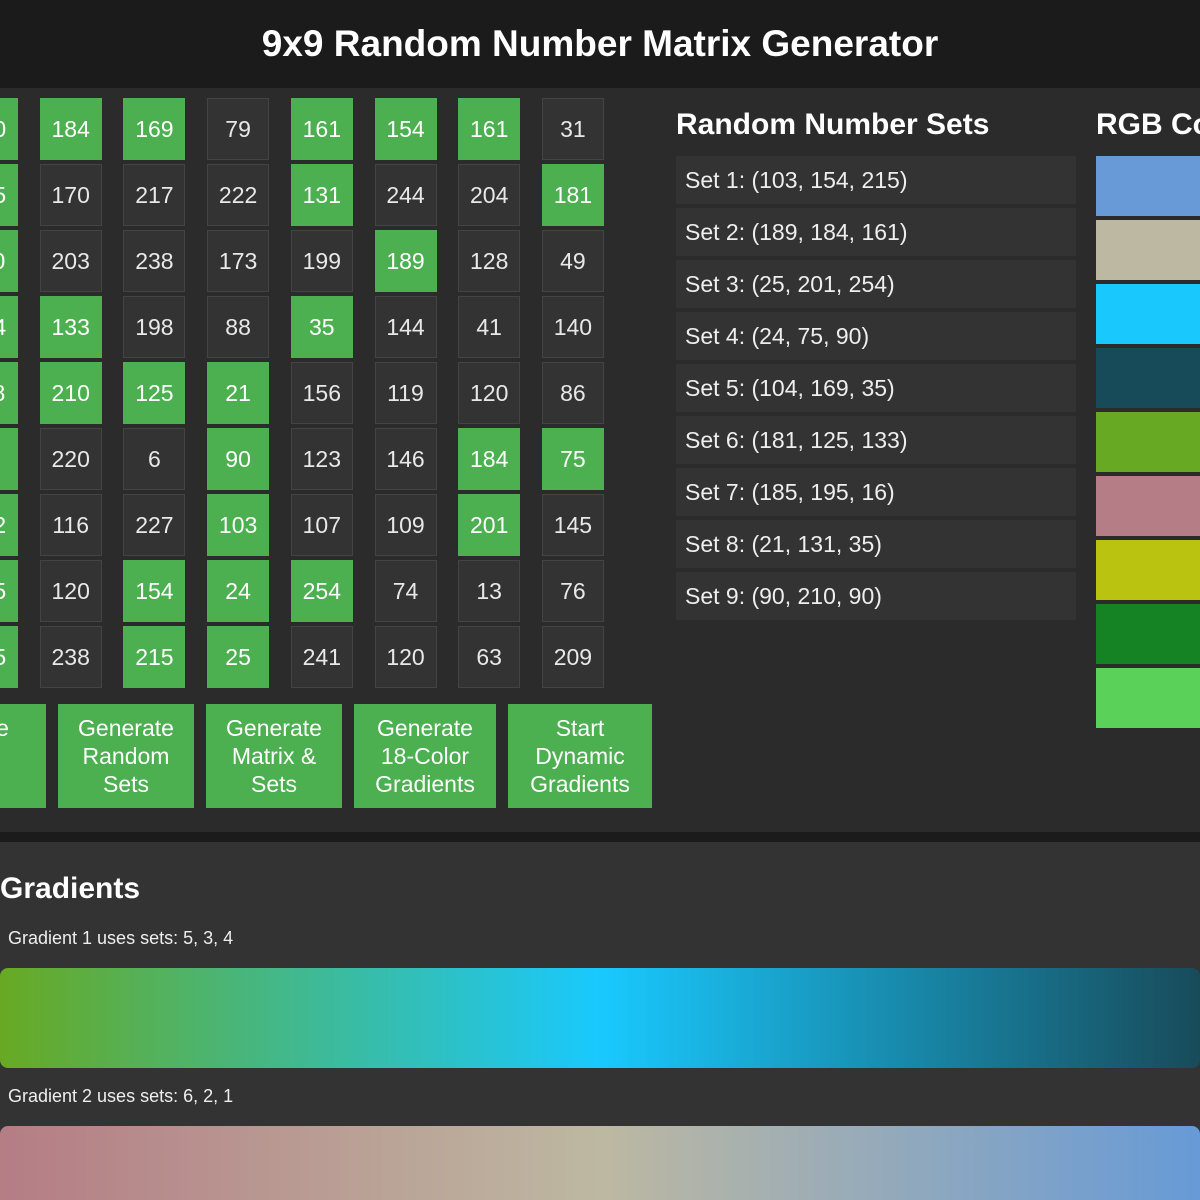  I want to click on rgb-colors-title: RGB Co, so click(1148, 124).